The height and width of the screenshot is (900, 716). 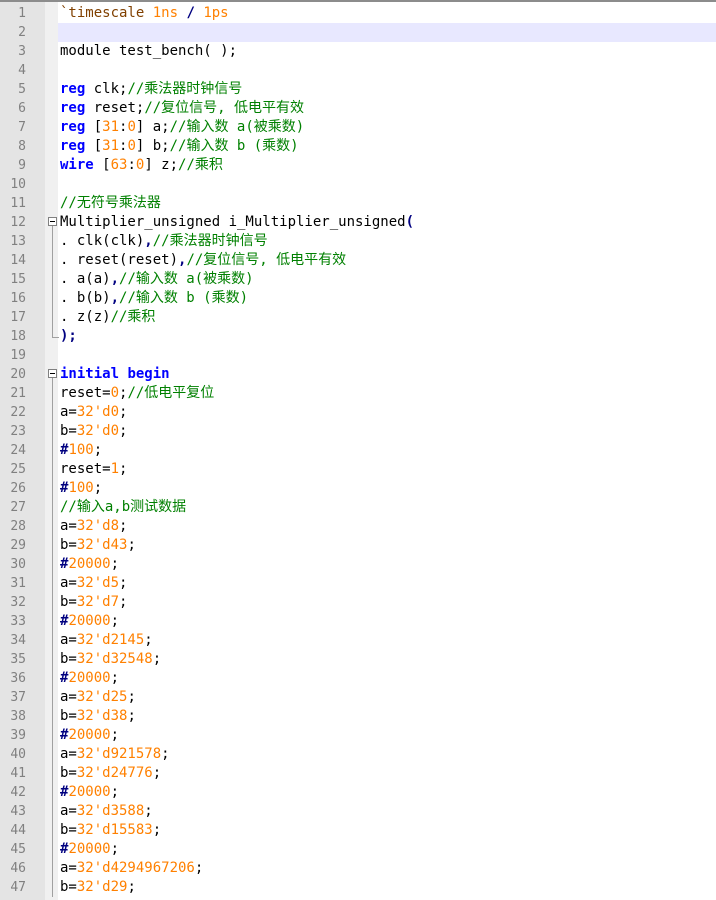 I want to click on code-text: a=32'd4294967206;, so click(x=131, y=868).